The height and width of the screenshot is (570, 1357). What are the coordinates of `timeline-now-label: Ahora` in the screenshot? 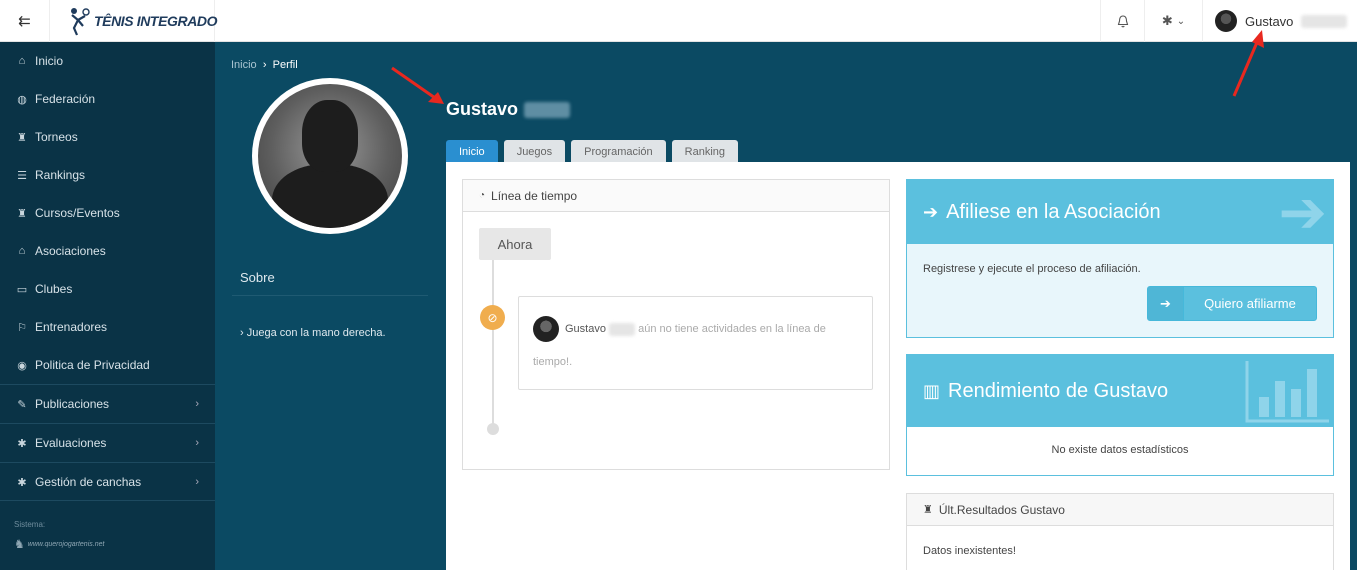 It's located at (515, 244).